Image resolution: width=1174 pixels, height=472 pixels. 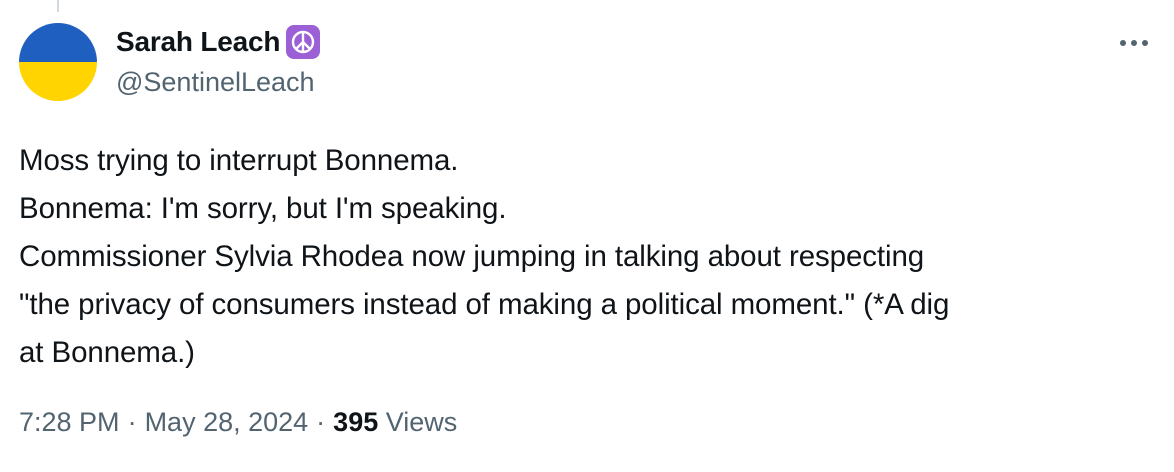 I want to click on ukraine-flag-avatar-icon, so click(x=58, y=62).